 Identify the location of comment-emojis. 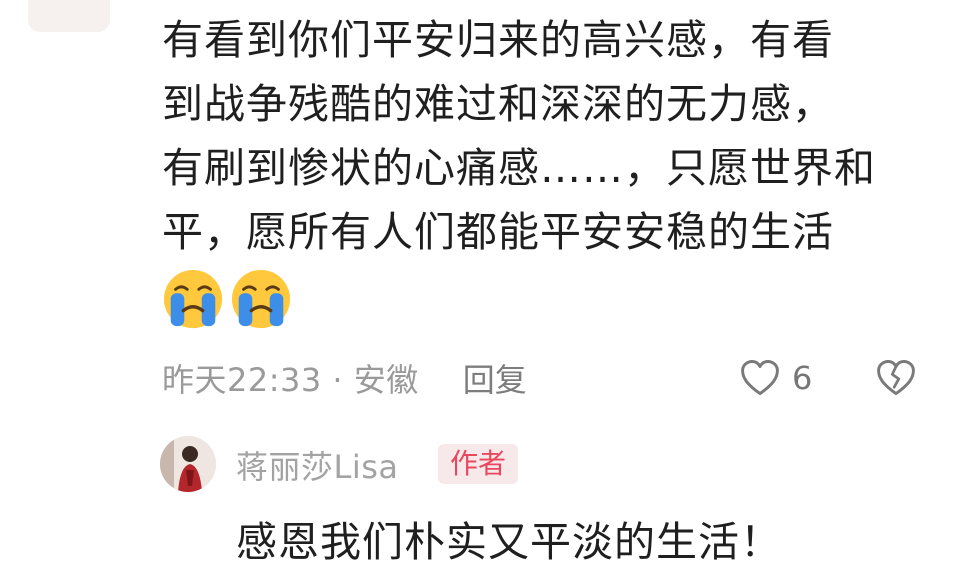
(227, 300).